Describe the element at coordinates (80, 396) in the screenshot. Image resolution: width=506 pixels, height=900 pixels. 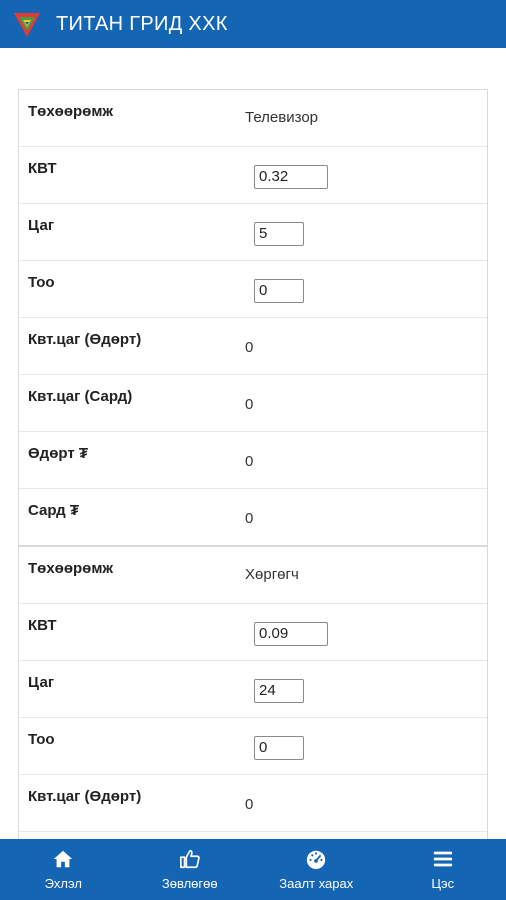
I see `kwh-monthly-label: Квт.цаг (Сард)` at that location.